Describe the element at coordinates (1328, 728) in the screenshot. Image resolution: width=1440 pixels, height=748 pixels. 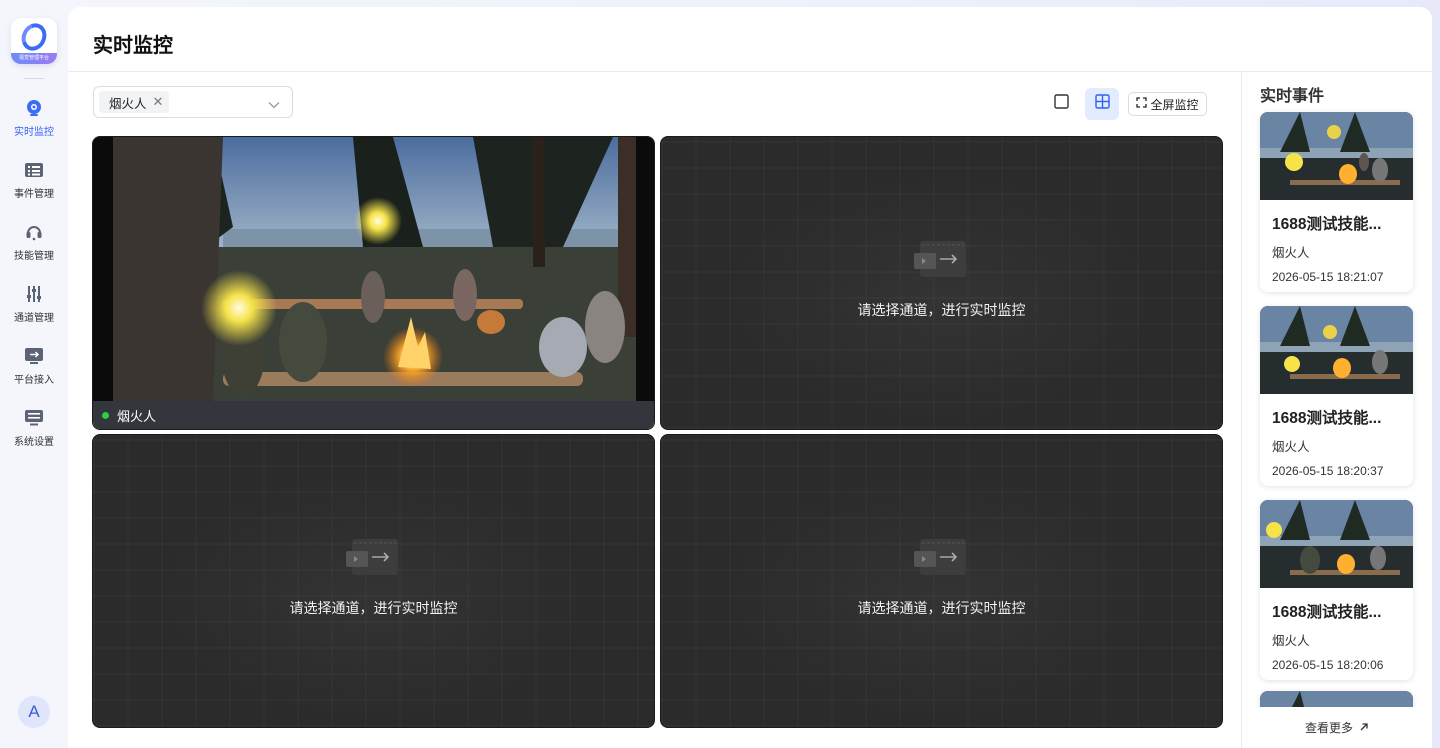
I see `view-more-label: 查看更多` at that location.